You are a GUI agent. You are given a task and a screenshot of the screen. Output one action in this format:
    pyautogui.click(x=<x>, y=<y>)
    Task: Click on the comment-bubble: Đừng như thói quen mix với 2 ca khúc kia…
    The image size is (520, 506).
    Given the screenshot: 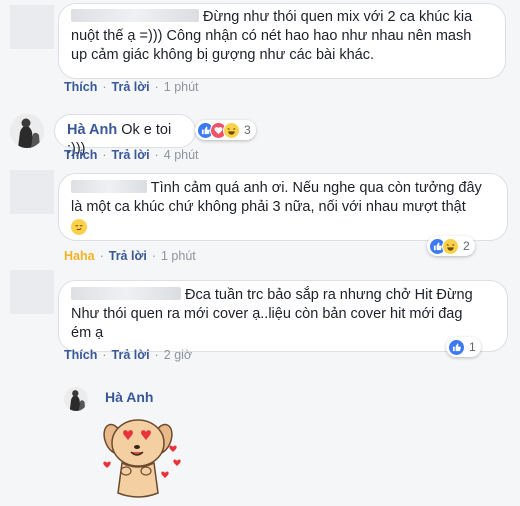 What is the action you would take?
    pyautogui.click(x=282, y=41)
    